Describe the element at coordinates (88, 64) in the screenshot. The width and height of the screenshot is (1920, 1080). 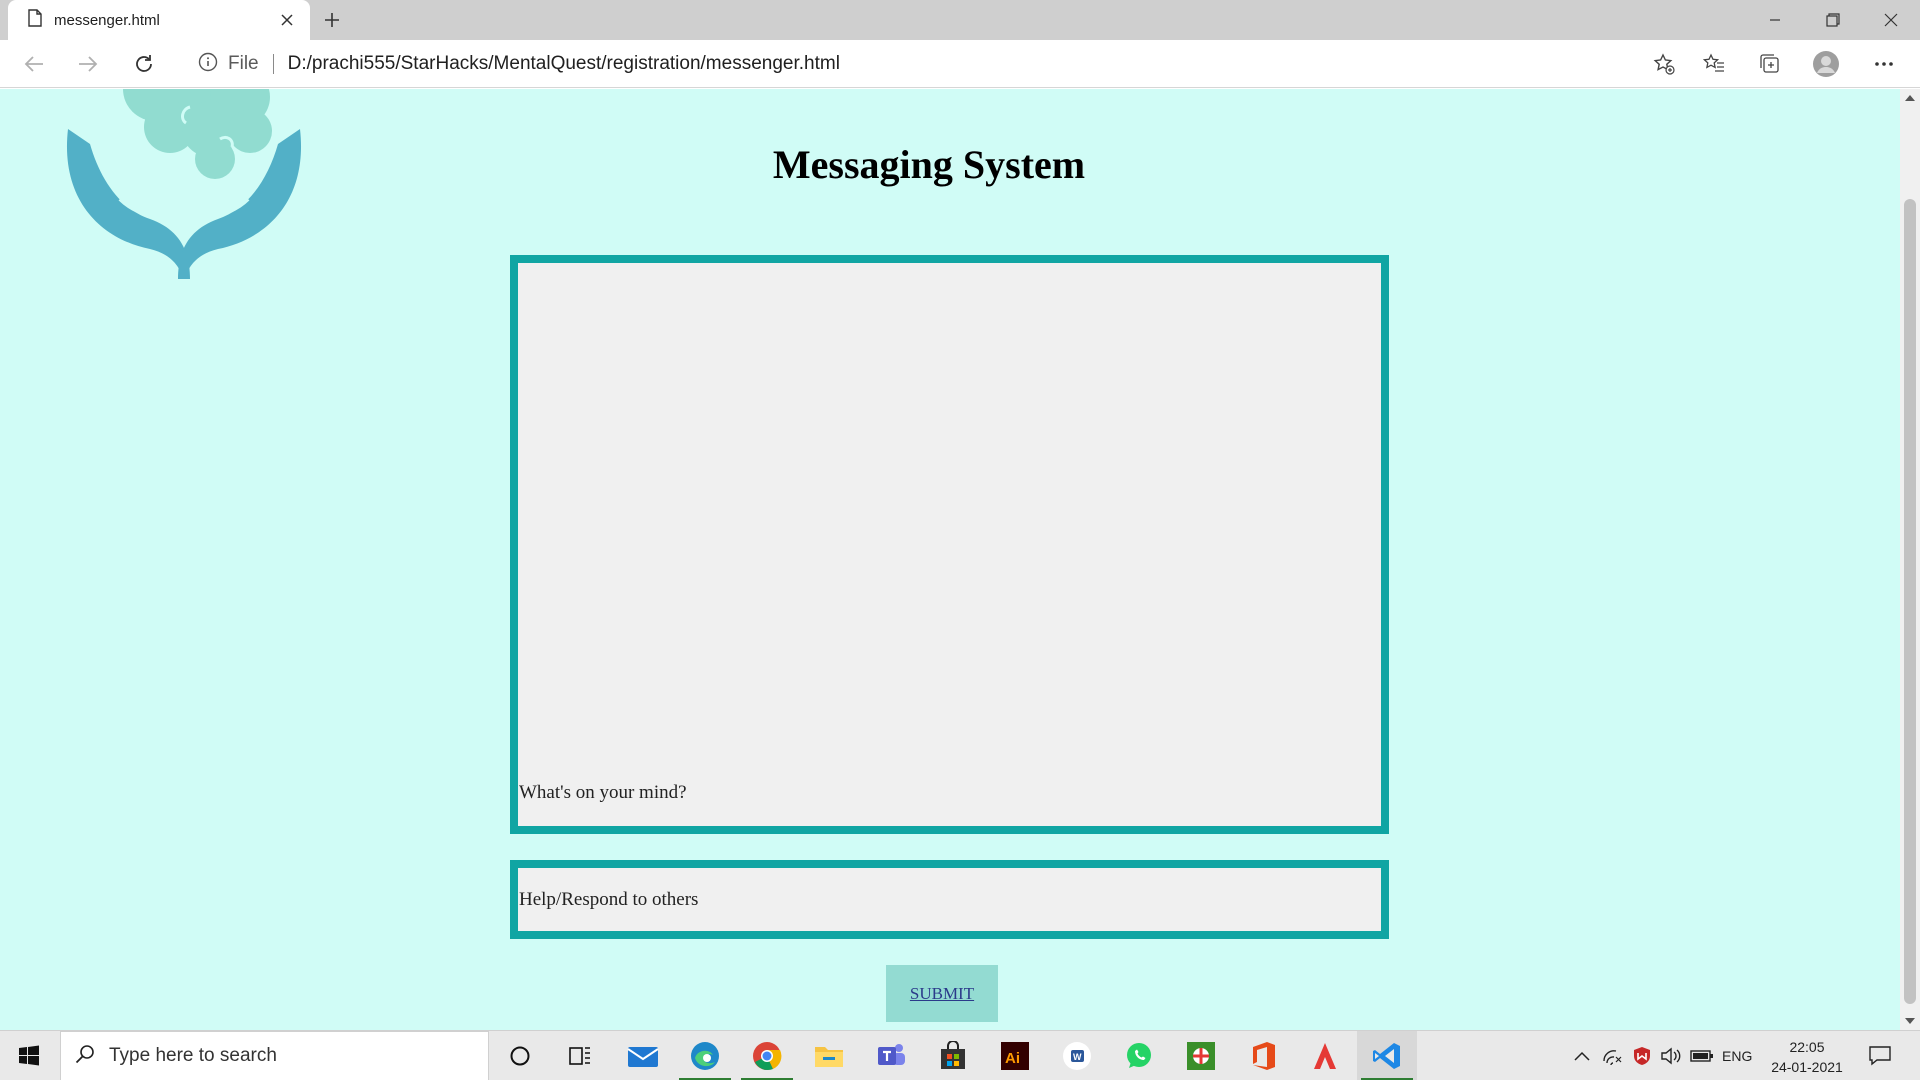
I see `forward-arrow-icon` at that location.